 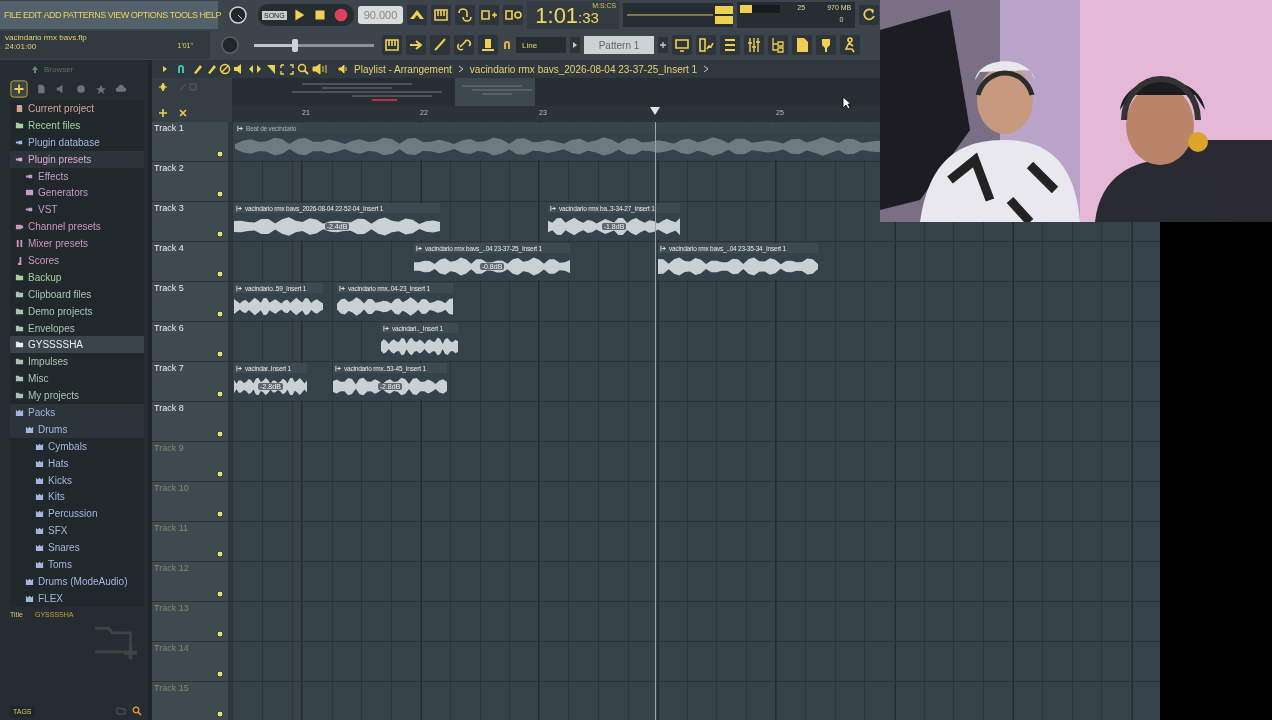 I want to click on menu-item: FILE, so click(x=12, y=15).